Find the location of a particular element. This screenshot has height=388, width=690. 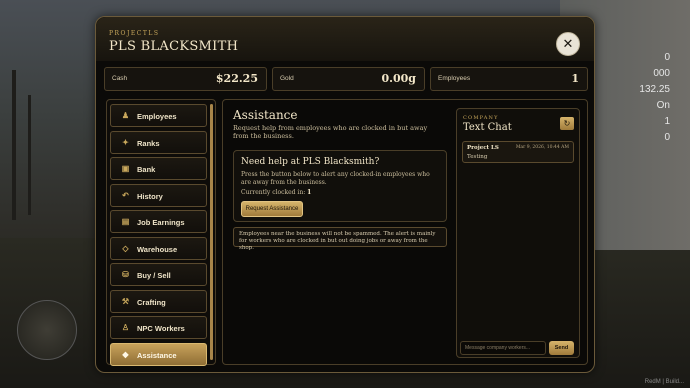

person-icon: ♟ is located at coordinates (125, 115).